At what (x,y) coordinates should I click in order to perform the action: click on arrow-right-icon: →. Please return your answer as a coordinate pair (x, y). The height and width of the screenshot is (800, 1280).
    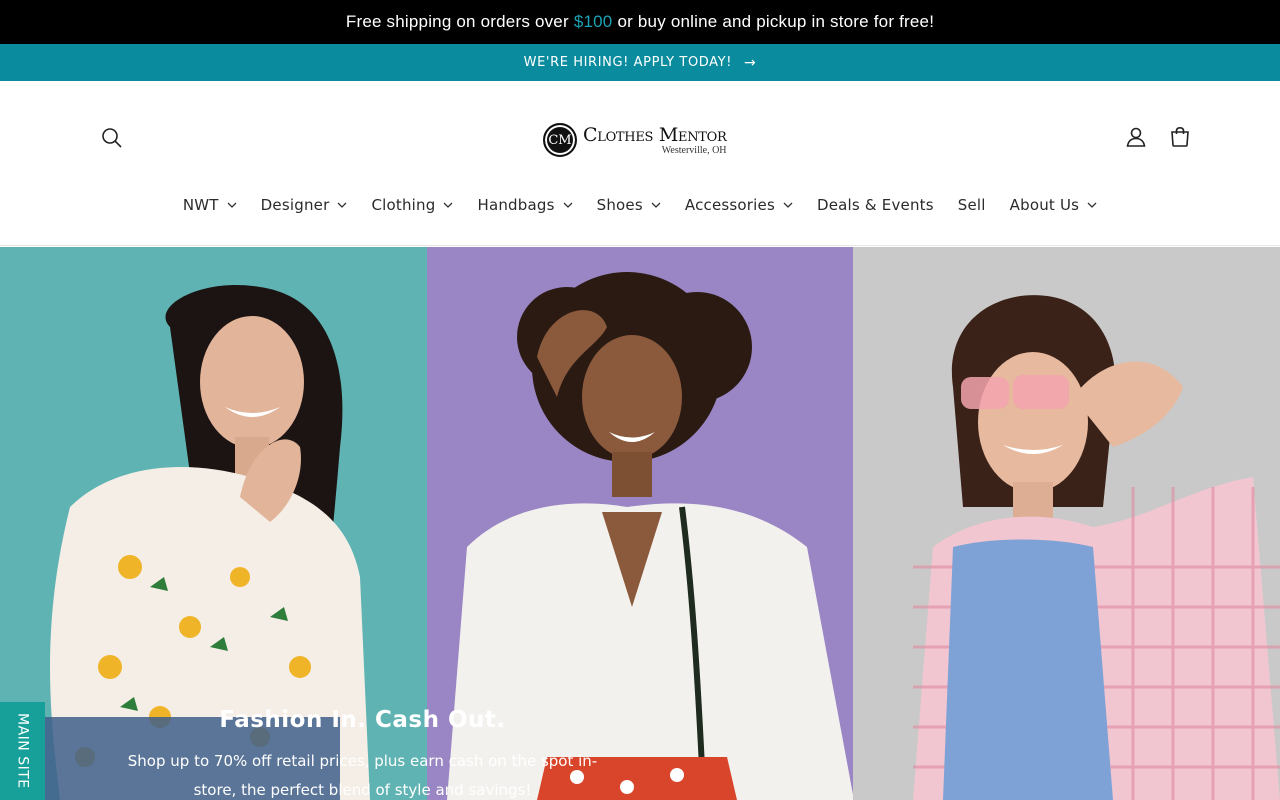
    Looking at the image, I should click on (750, 62).